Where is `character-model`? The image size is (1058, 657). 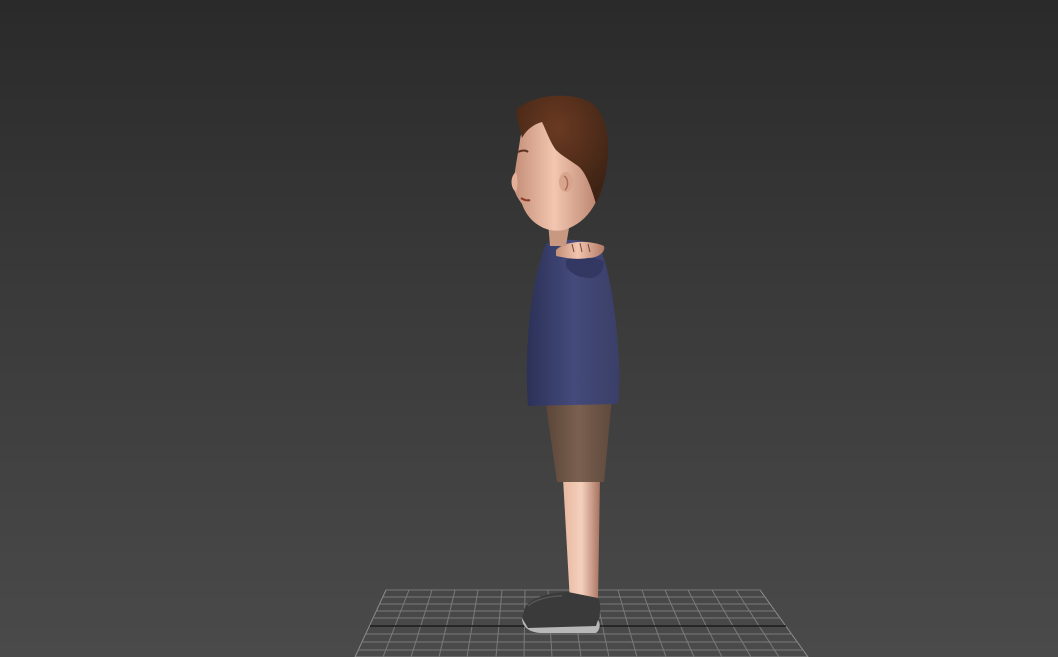 character-model is located at coordinates (565, 364).